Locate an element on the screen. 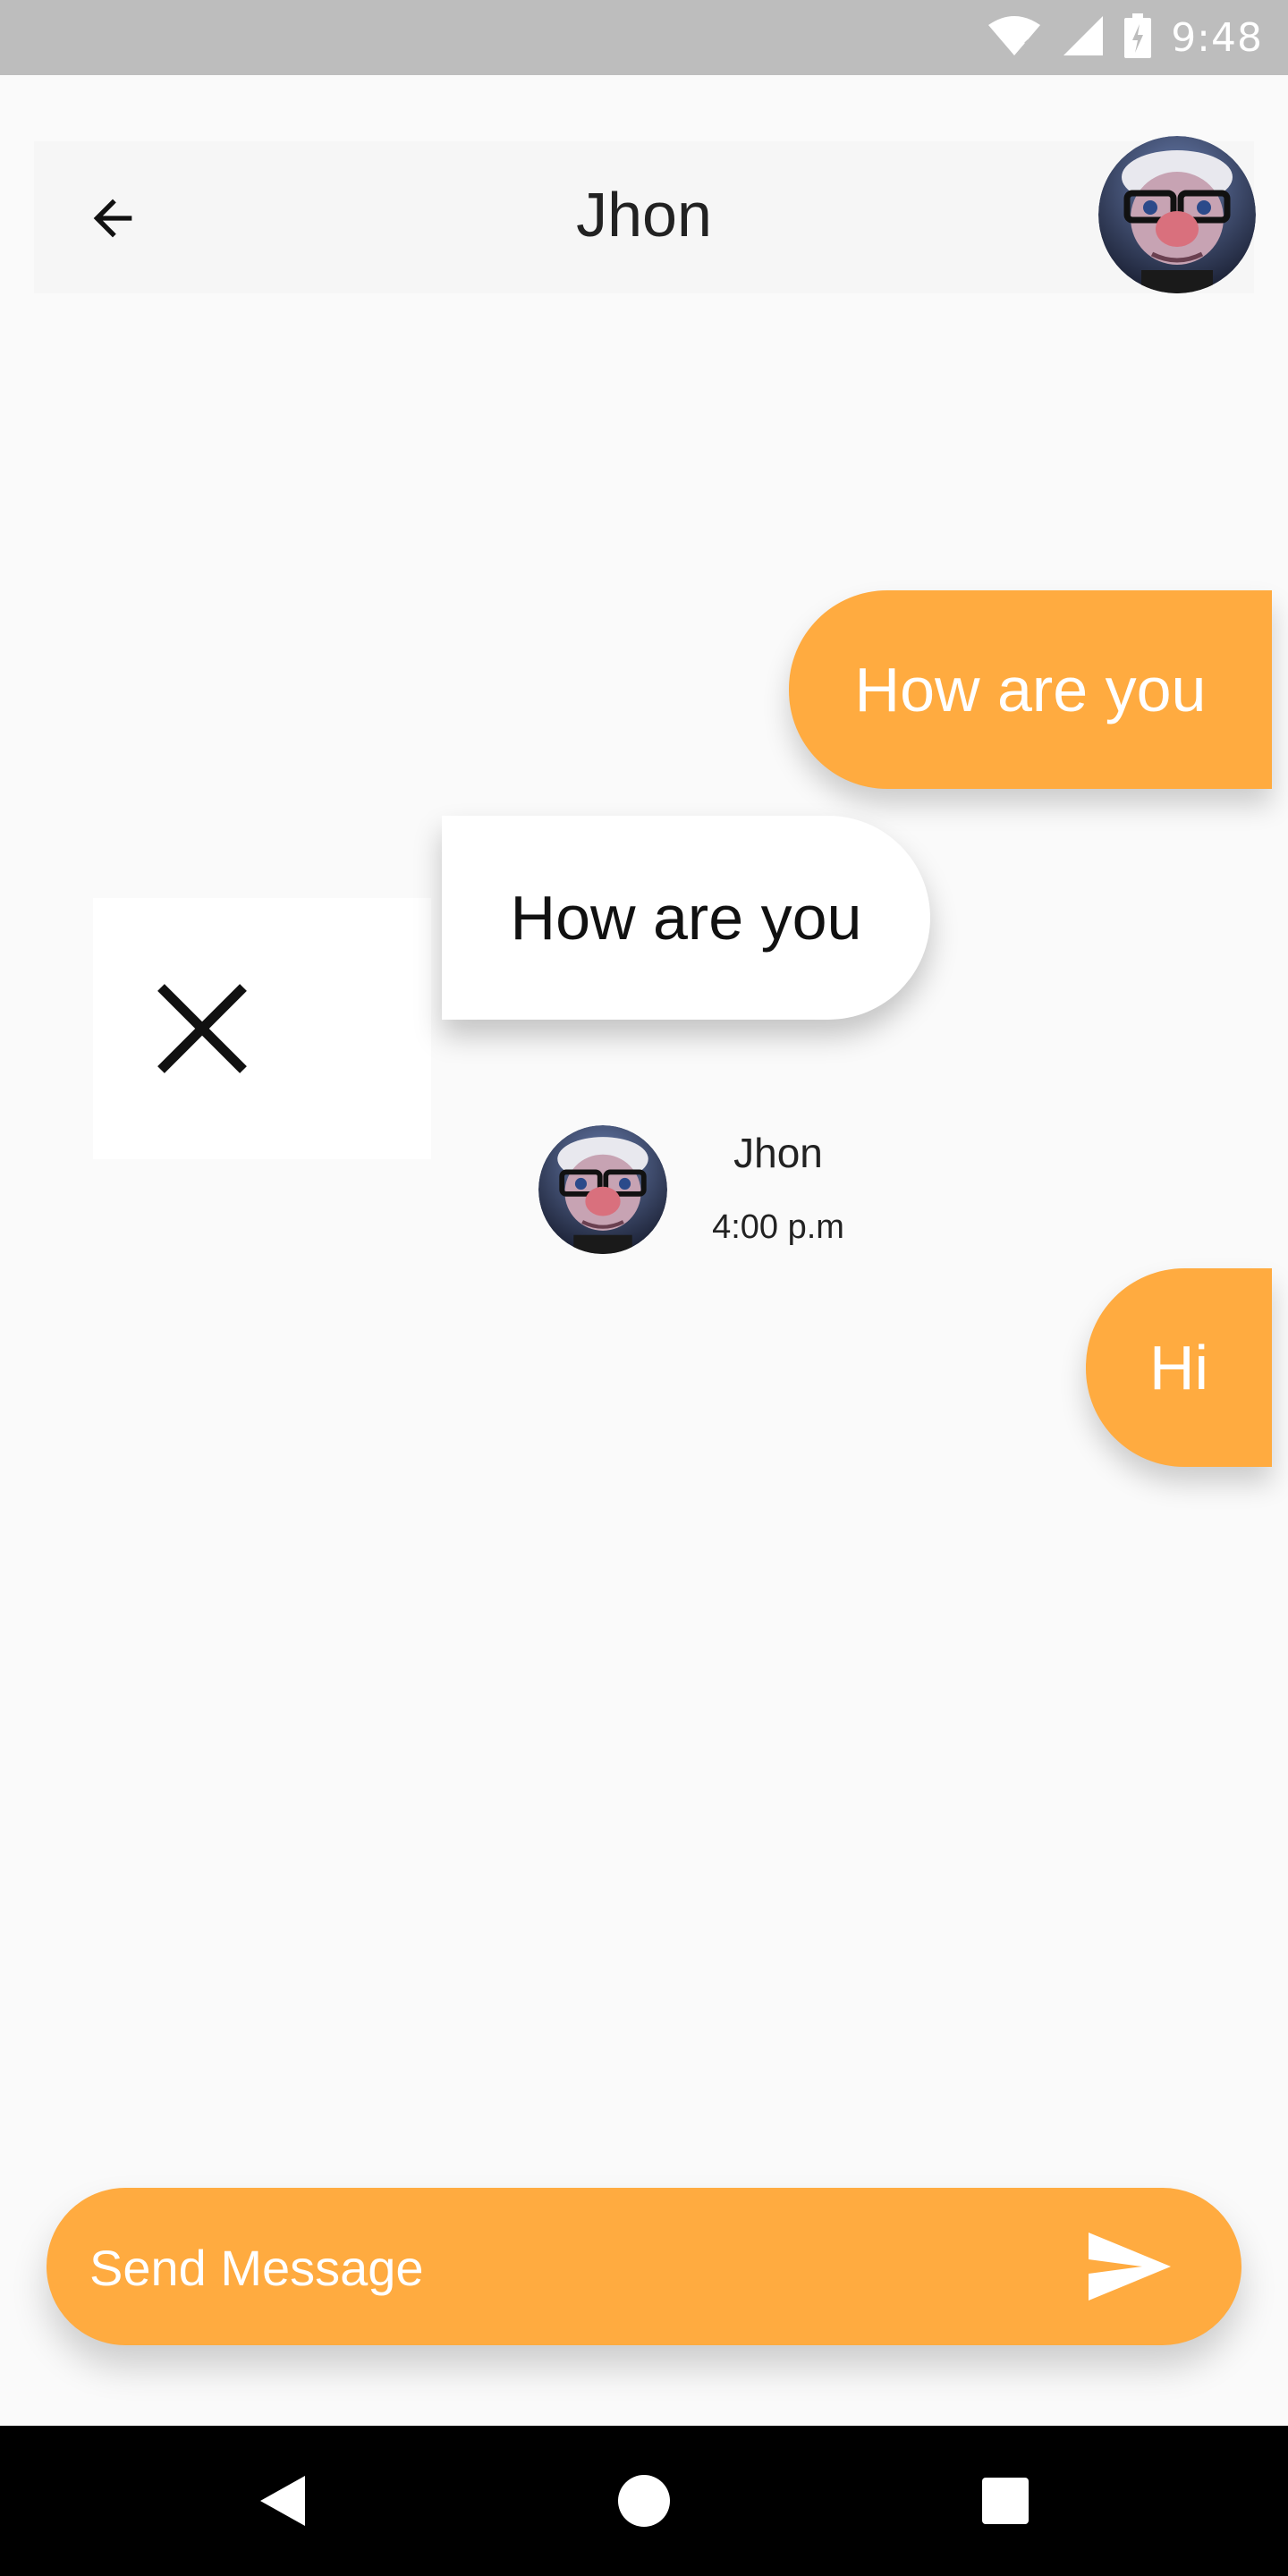 The width and height of the screenshot is (1288, 2576). sender-name: Jhon is located at coordinates (778, 1153).